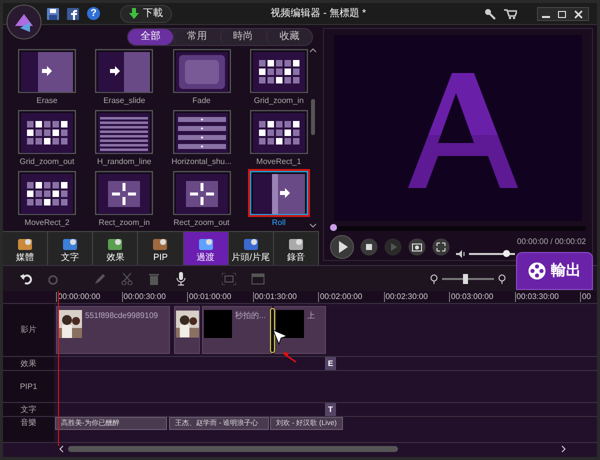  I want to click on transition-label: MoveRect_2, so click(47, 222).